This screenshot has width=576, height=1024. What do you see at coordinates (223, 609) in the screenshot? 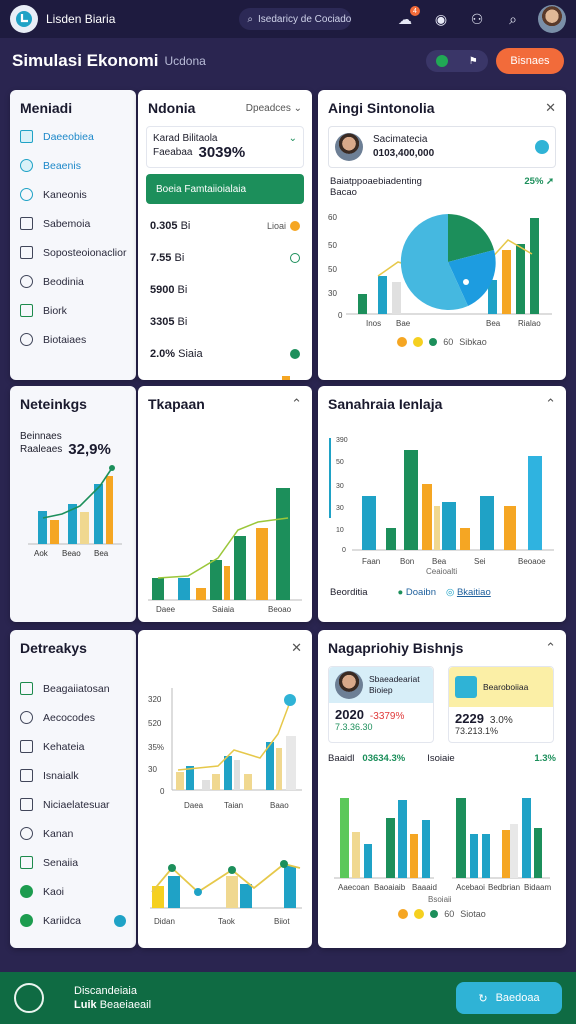
I see `axis-label: Saiaia` at bounding box center [223, 609].